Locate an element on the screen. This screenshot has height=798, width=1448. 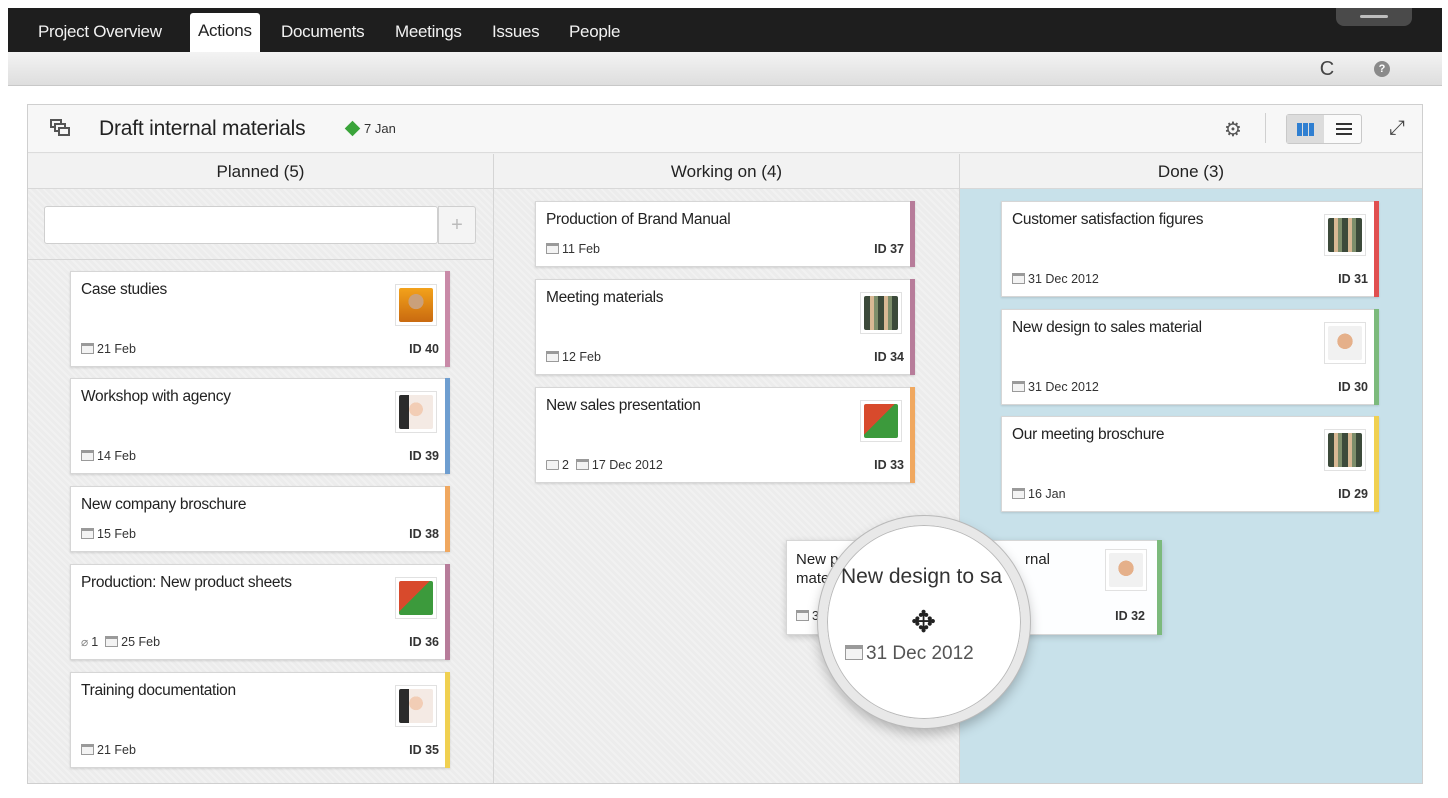
card-title: New company broschure is located at coordinates (164, 504).